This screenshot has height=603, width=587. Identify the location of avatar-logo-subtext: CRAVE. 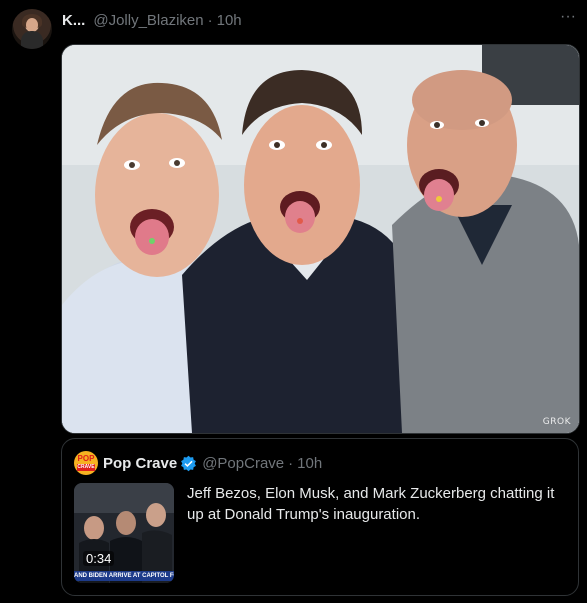
(86, 467).